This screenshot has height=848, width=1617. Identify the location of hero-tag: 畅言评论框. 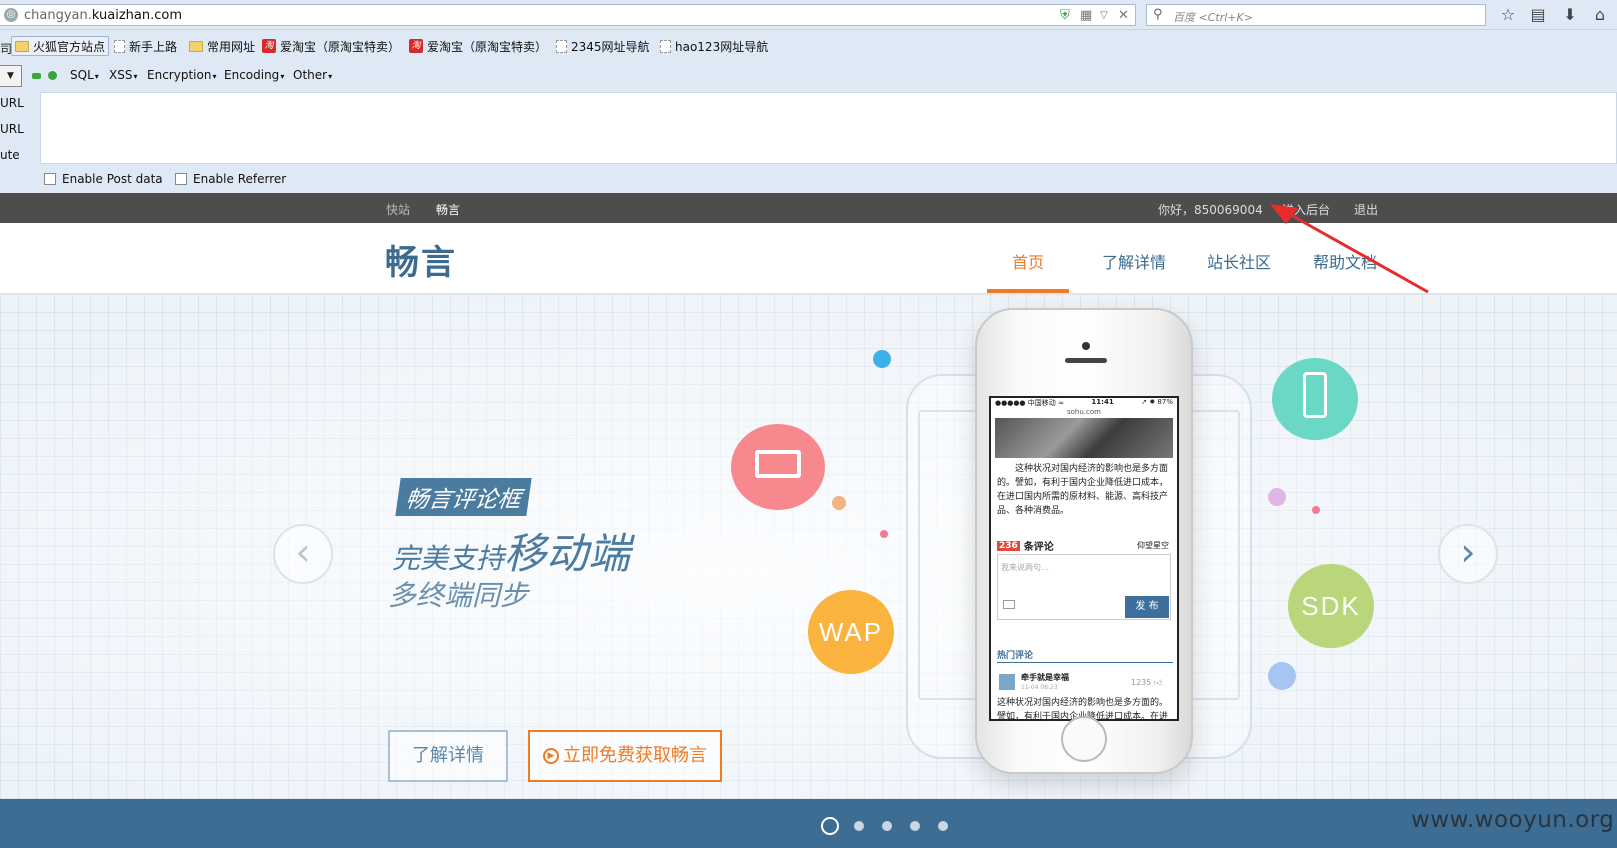
(463, 497).